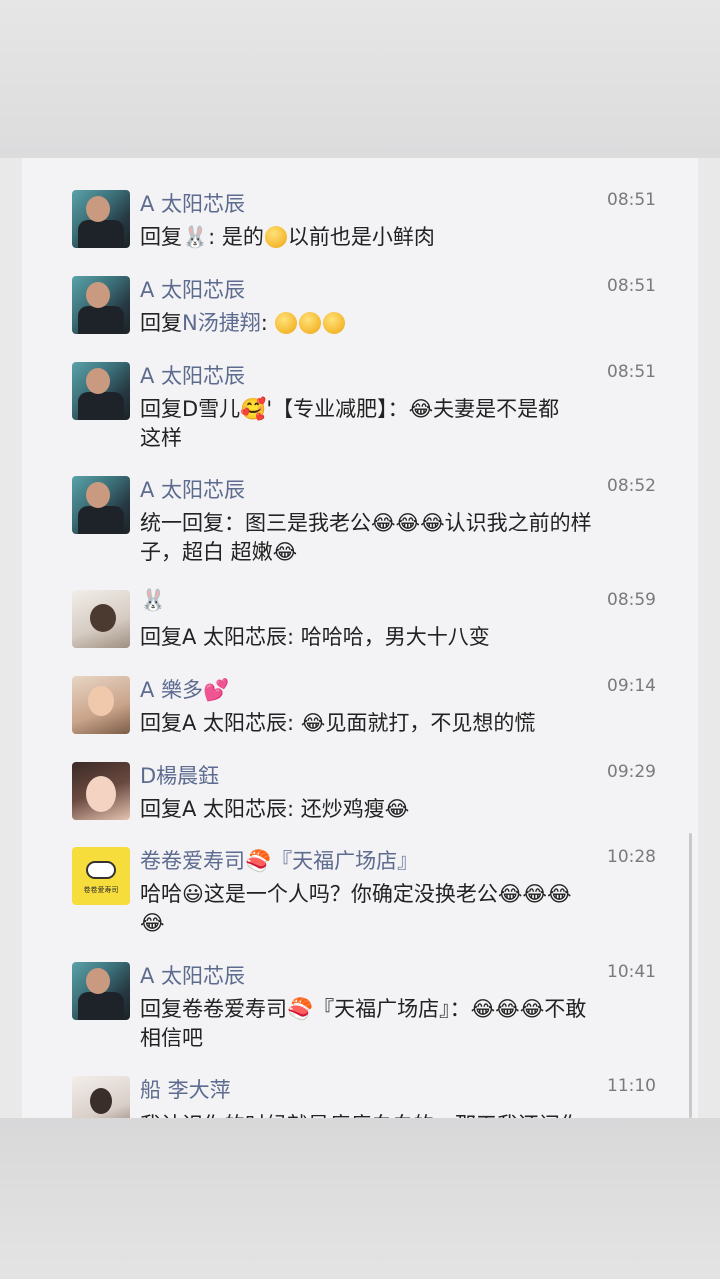 The image size is (720, 1279). I want to click on message-text: 哈哈😃这是一个人吗？你确定没换老公😂😂😂 😂, so click(356, 908).